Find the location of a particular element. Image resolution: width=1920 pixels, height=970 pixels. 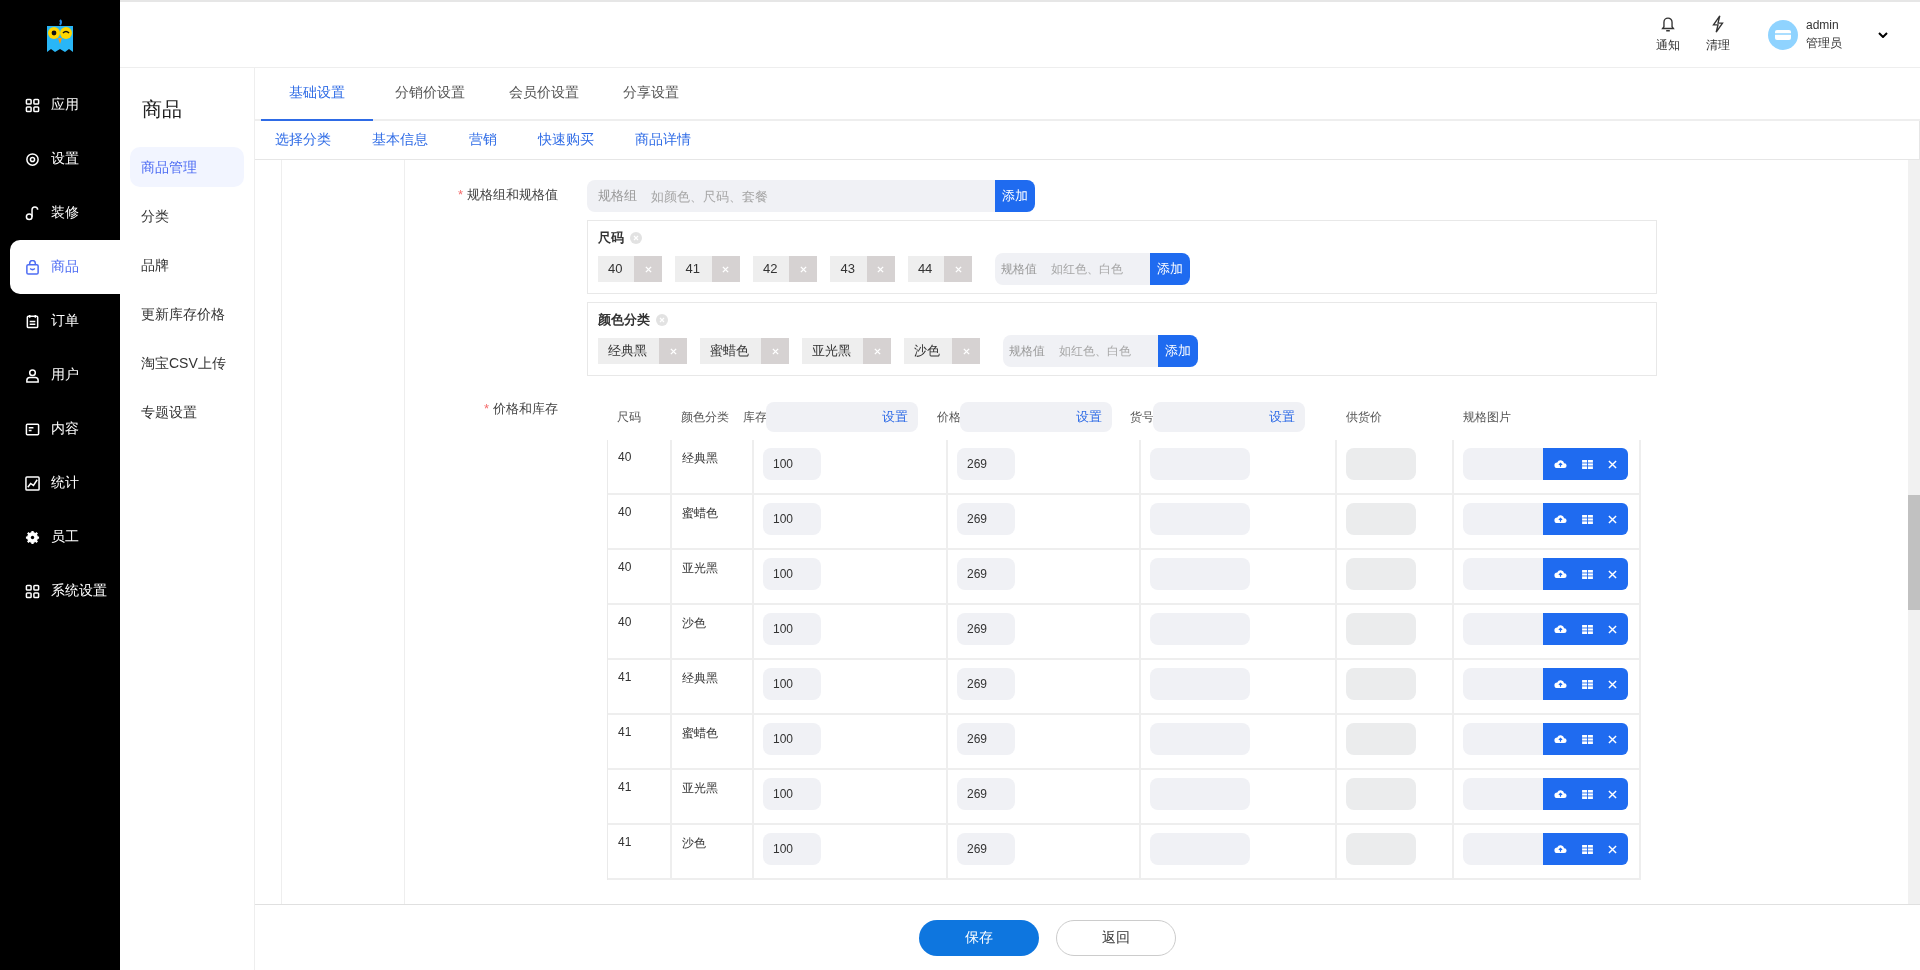

section-link: 基本信息 is located at coordinates (400, 140).